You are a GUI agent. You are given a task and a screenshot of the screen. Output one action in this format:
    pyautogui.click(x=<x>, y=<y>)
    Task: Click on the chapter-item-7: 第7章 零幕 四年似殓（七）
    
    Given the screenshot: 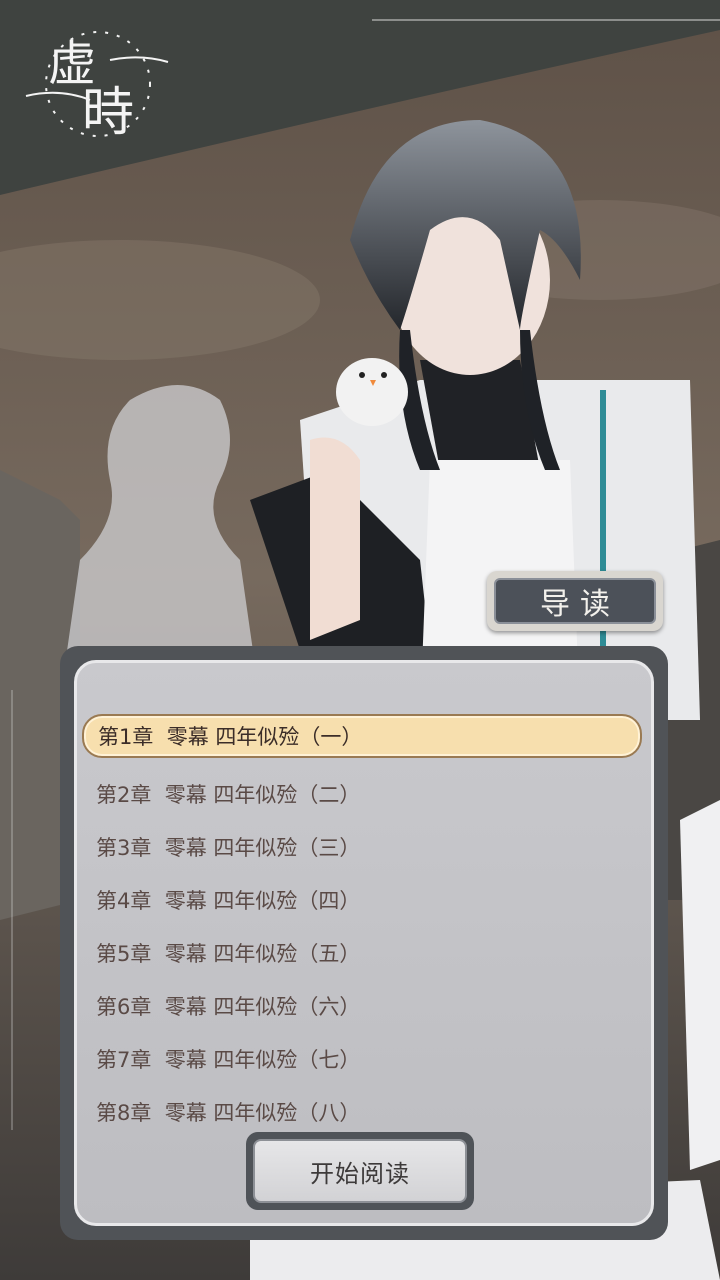 What is the action you would take?
    pyautogui.click(x=362, y=1058)
    